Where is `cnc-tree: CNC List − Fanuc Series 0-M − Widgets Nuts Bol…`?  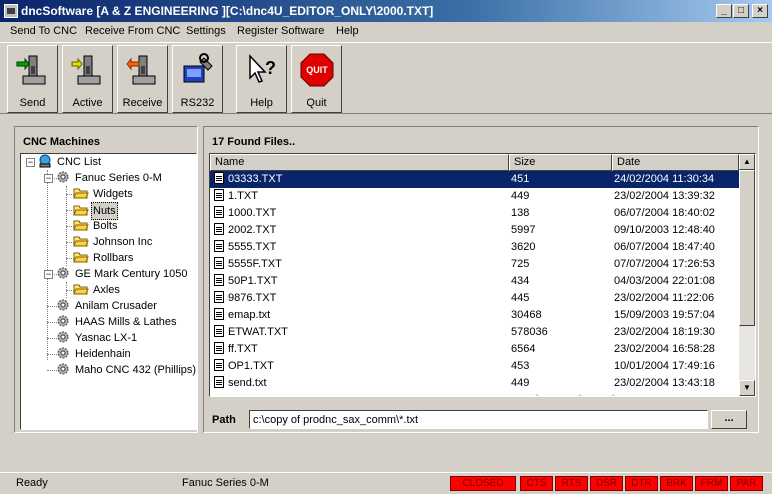
cnc-tree: CNC List − Fanuc Series 0-M − Widgets Nuts Bol… is located at coordinates (108, 291).